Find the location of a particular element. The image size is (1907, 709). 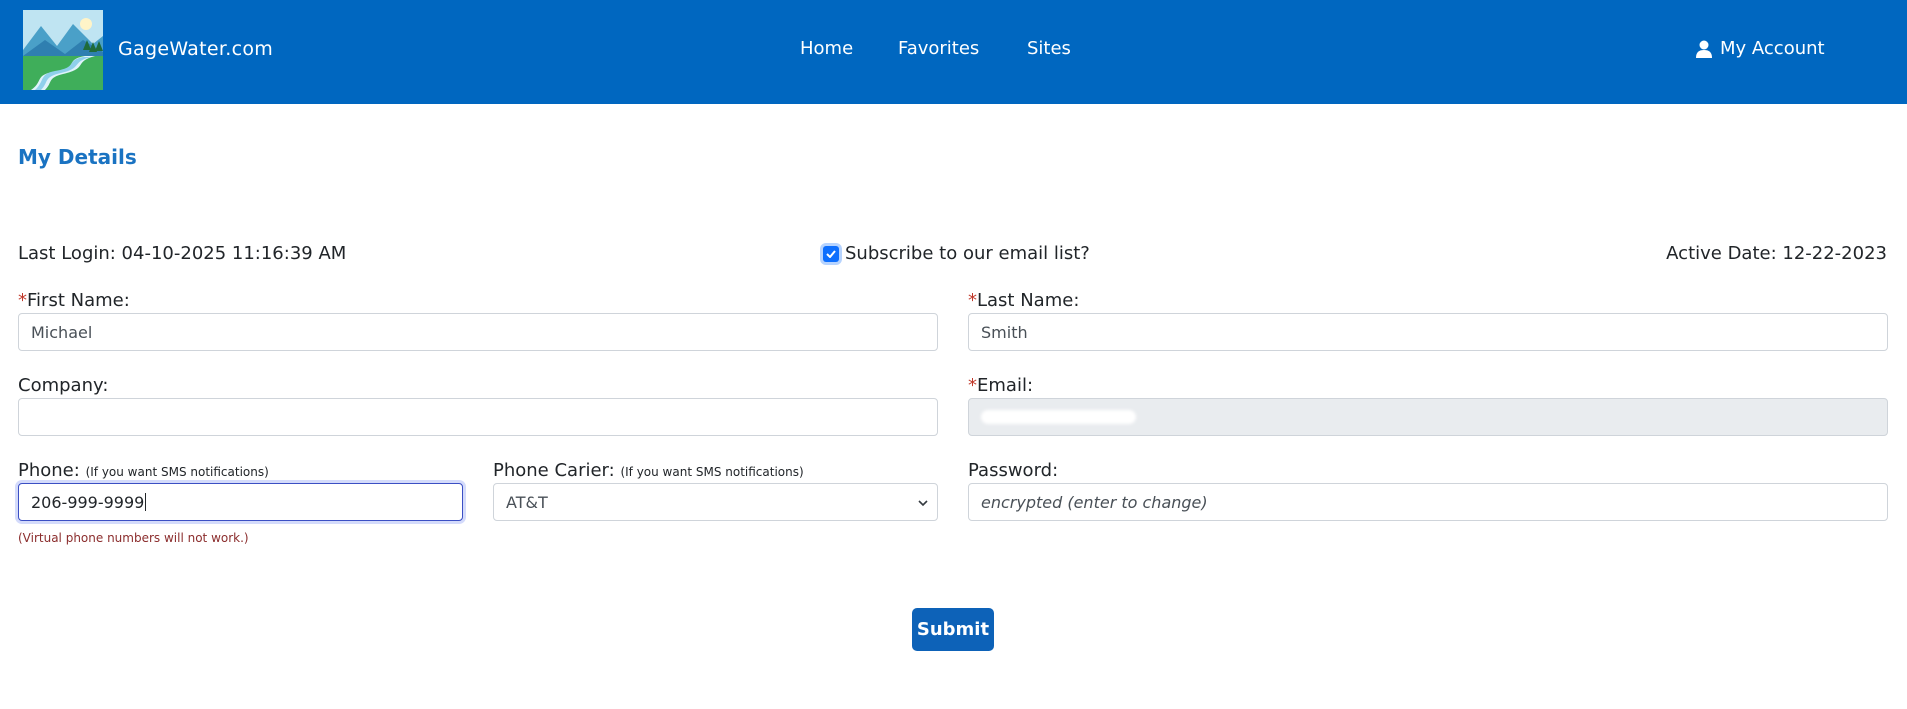

user-icon is located at coordinates (1704, 49).